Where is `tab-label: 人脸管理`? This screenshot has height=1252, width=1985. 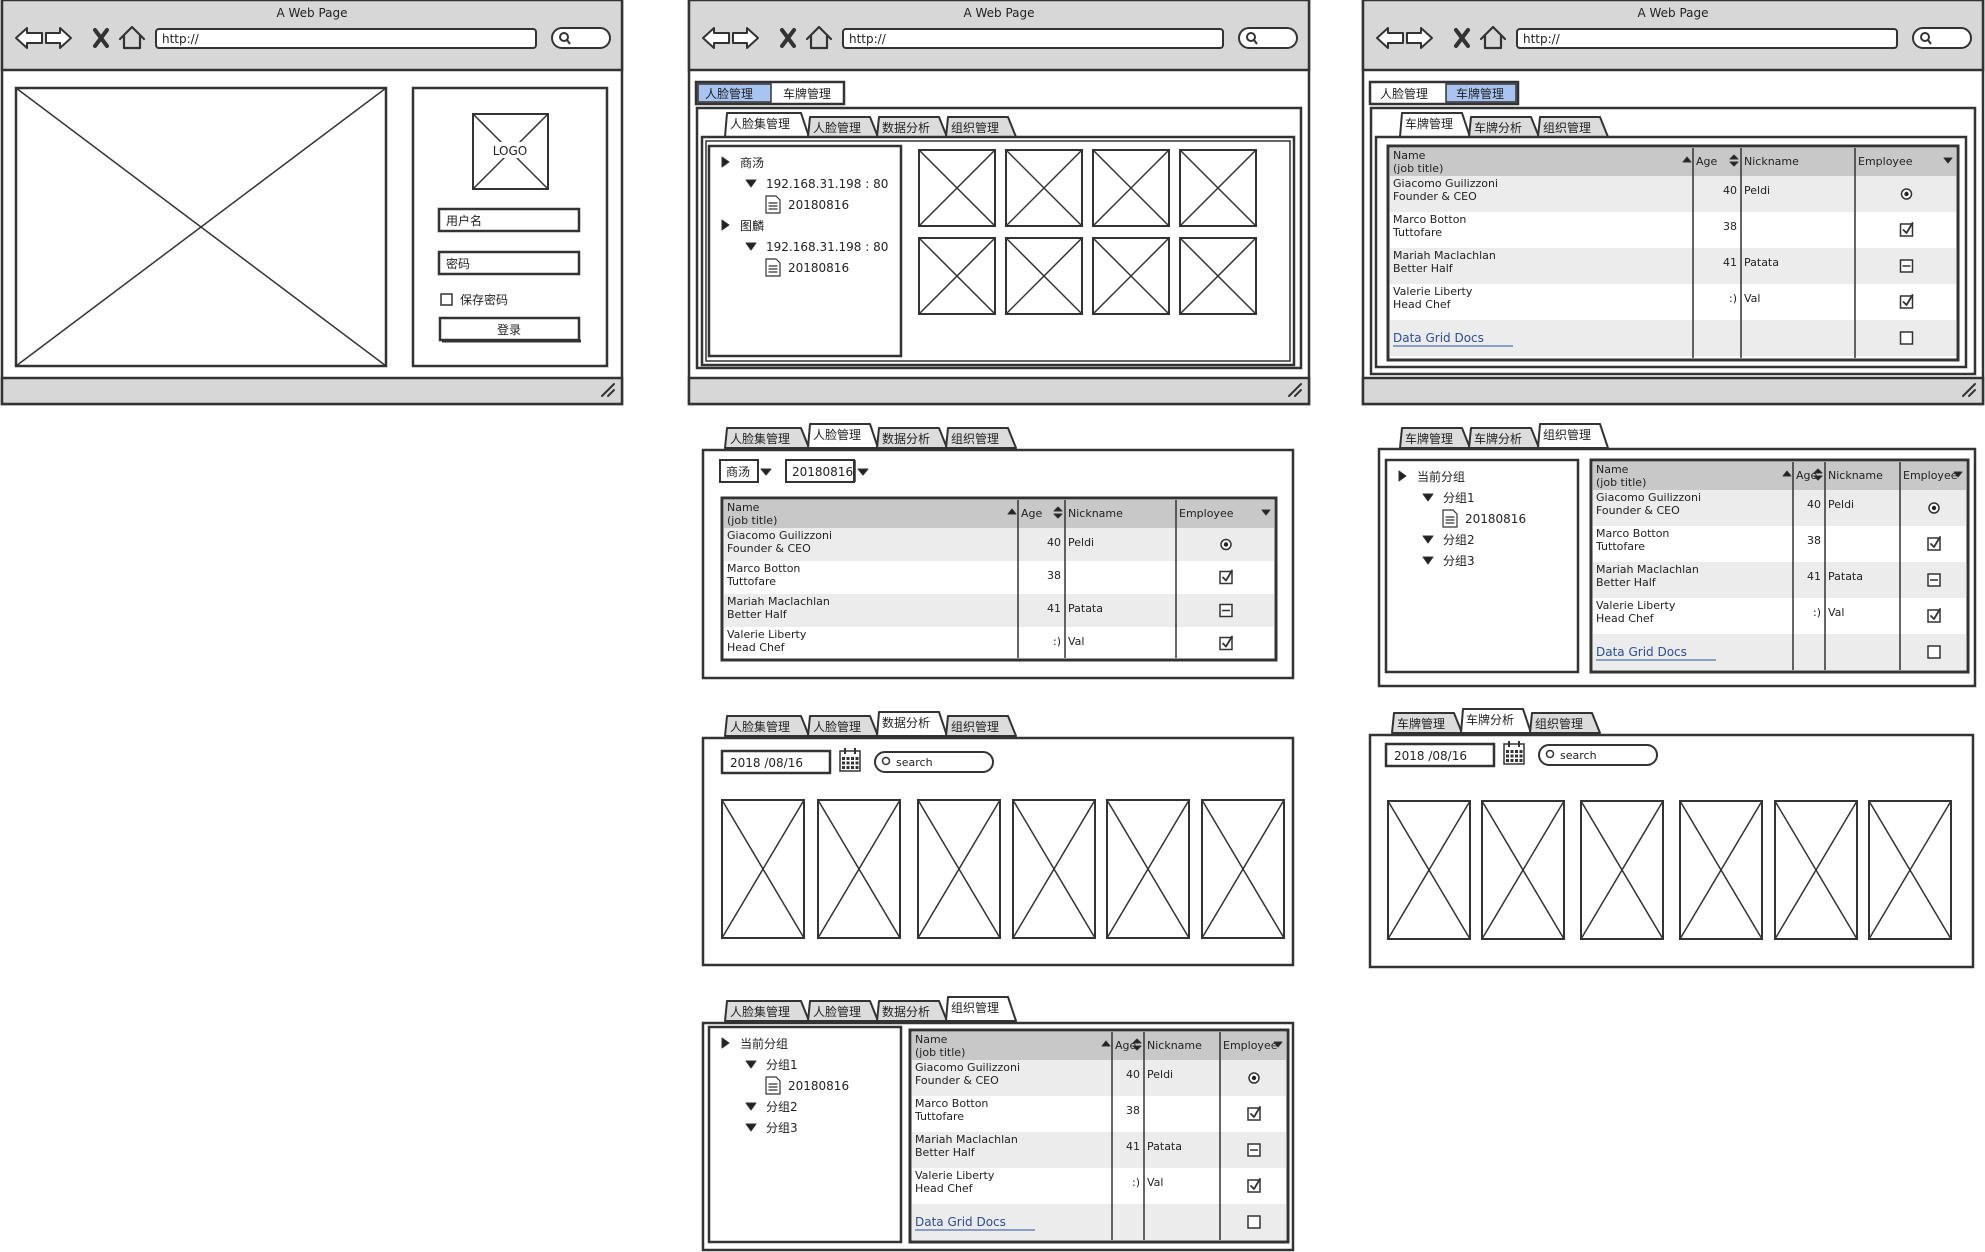
tab-label: 人脸管理 is located at coordinates (837, 127).